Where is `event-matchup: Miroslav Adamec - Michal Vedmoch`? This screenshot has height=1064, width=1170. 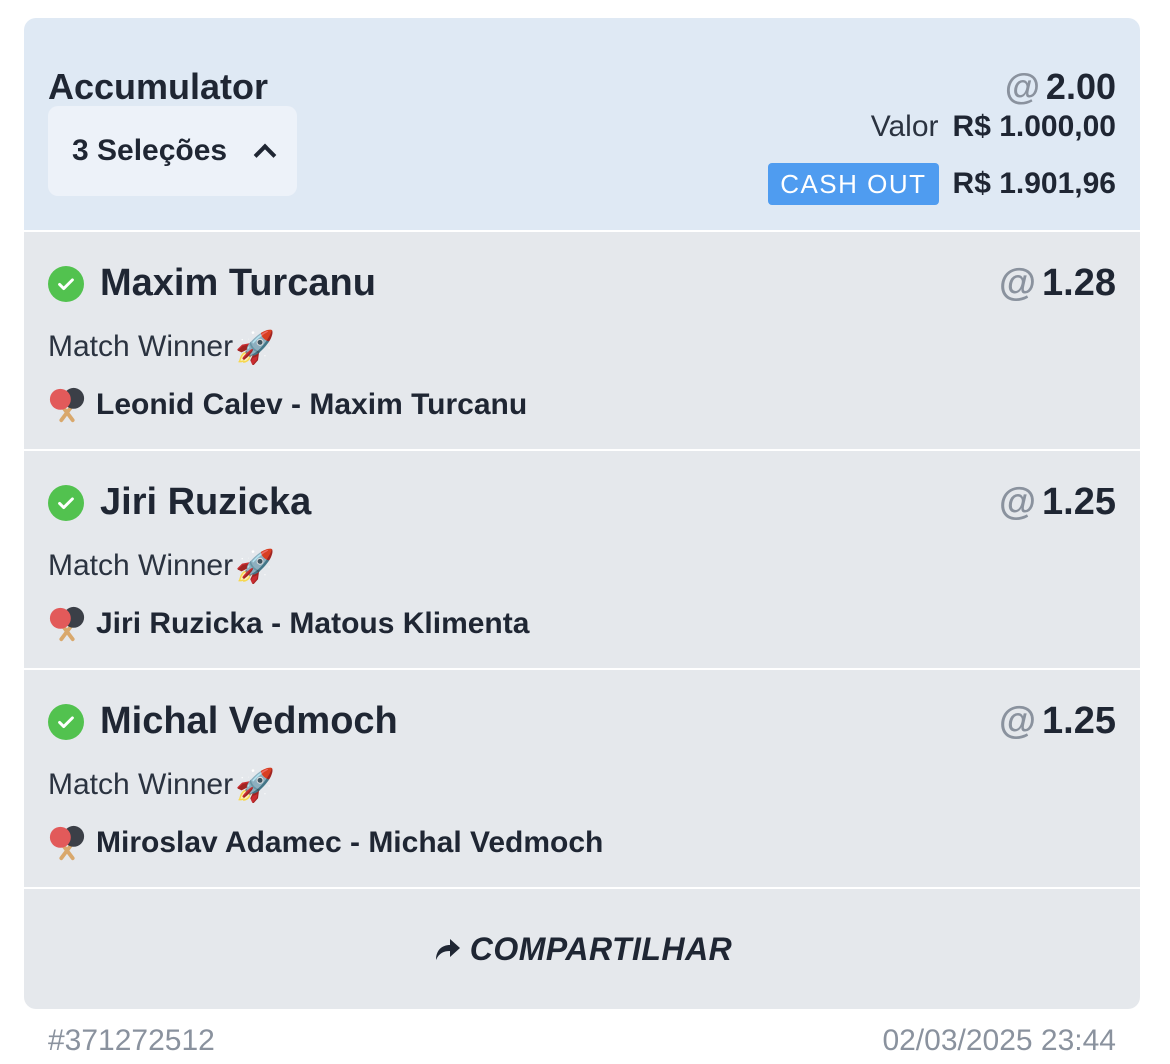
event-matchup: Miroslav Adamec - Michal Vedmoch is located at coordinates (350, 842).